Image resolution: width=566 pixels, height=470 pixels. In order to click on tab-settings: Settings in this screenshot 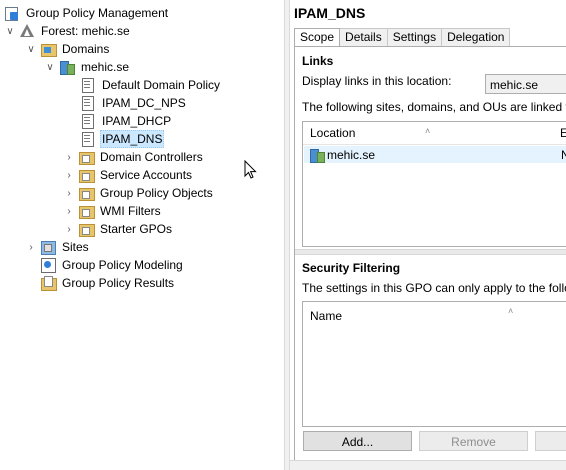, I will do `click(414, 37)`.